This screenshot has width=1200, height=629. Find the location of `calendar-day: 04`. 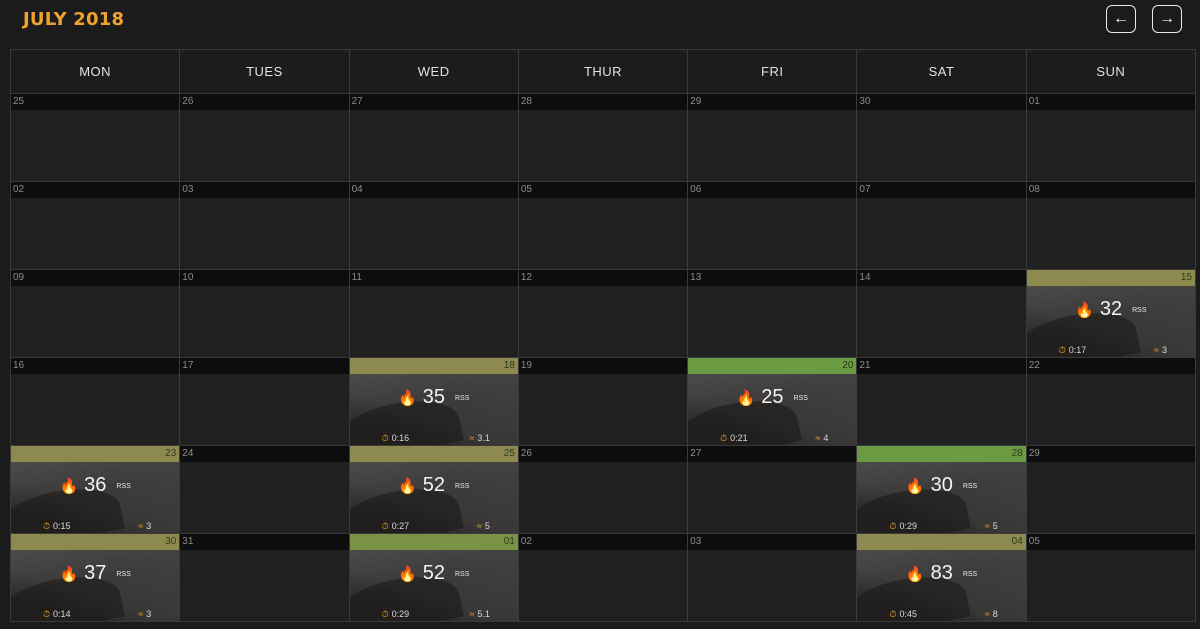

calendar-day: 04 is located at coordinates (434, 226).